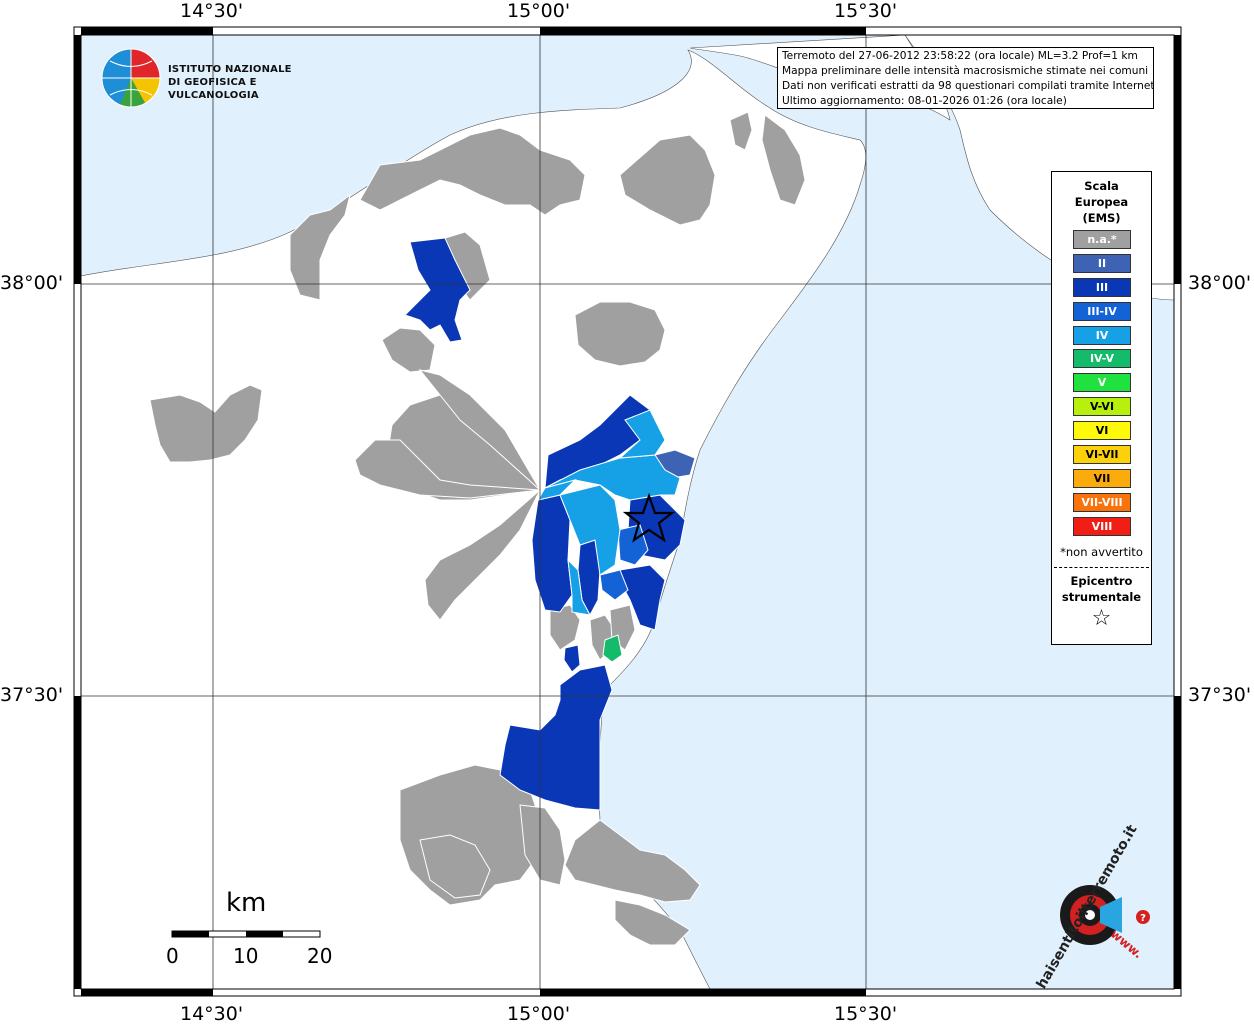 This screenshot has height=1025, width=1254. Describe the element at coordinates (1102, 502) in the screenshot. I see `legend-item: VII-VIII` at that location.